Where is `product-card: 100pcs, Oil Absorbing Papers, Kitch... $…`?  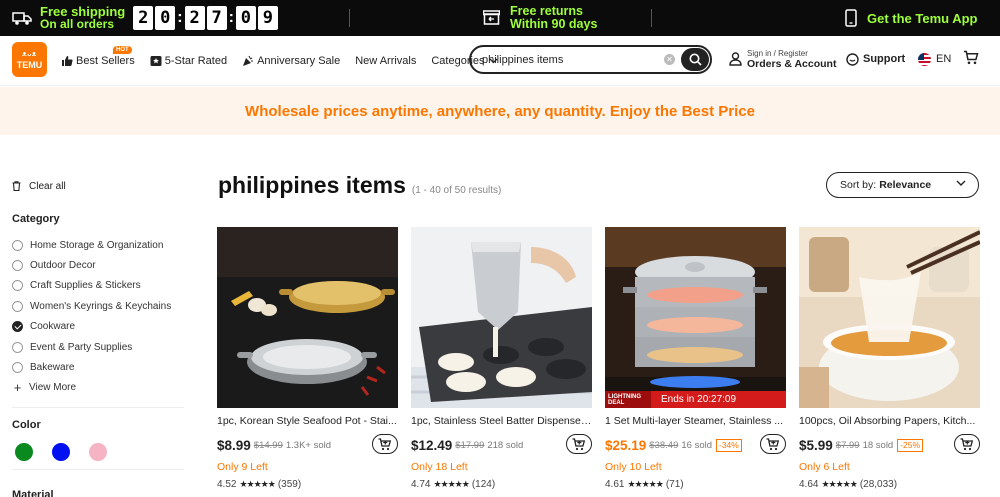 product-card: 100pcs, Oil Absorbing Papers, Kitch... $… is located at coordinates (889, 358).